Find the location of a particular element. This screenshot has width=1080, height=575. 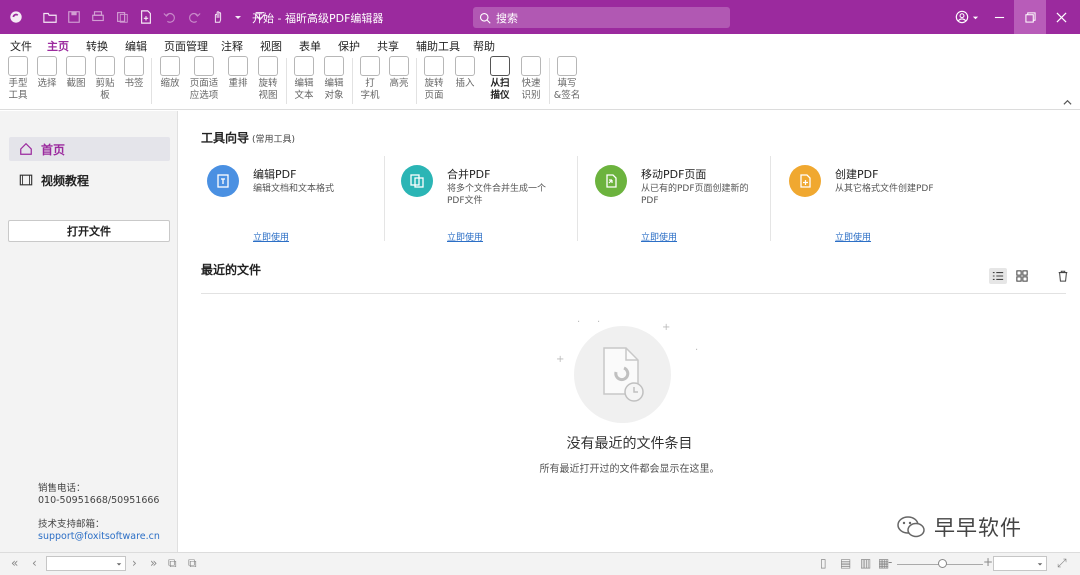

select-icon is located at coordinates (47, 66).